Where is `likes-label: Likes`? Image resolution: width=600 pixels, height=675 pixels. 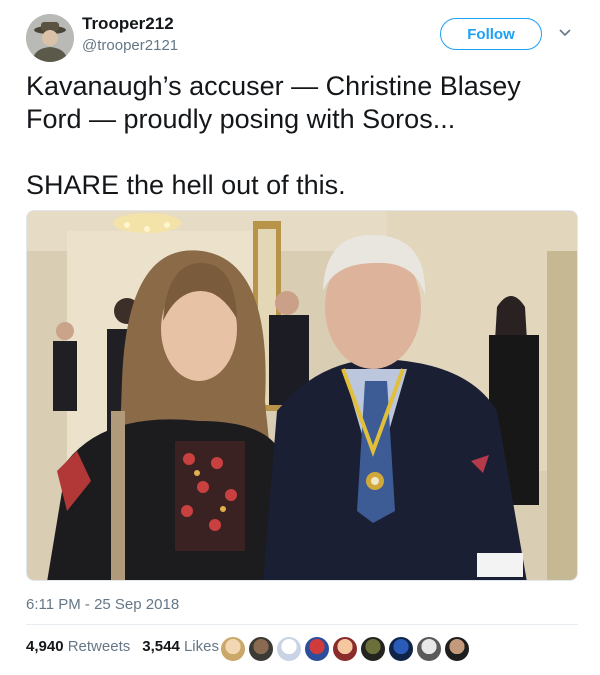
likes-label: Likes is located at coordinates (201, 646).